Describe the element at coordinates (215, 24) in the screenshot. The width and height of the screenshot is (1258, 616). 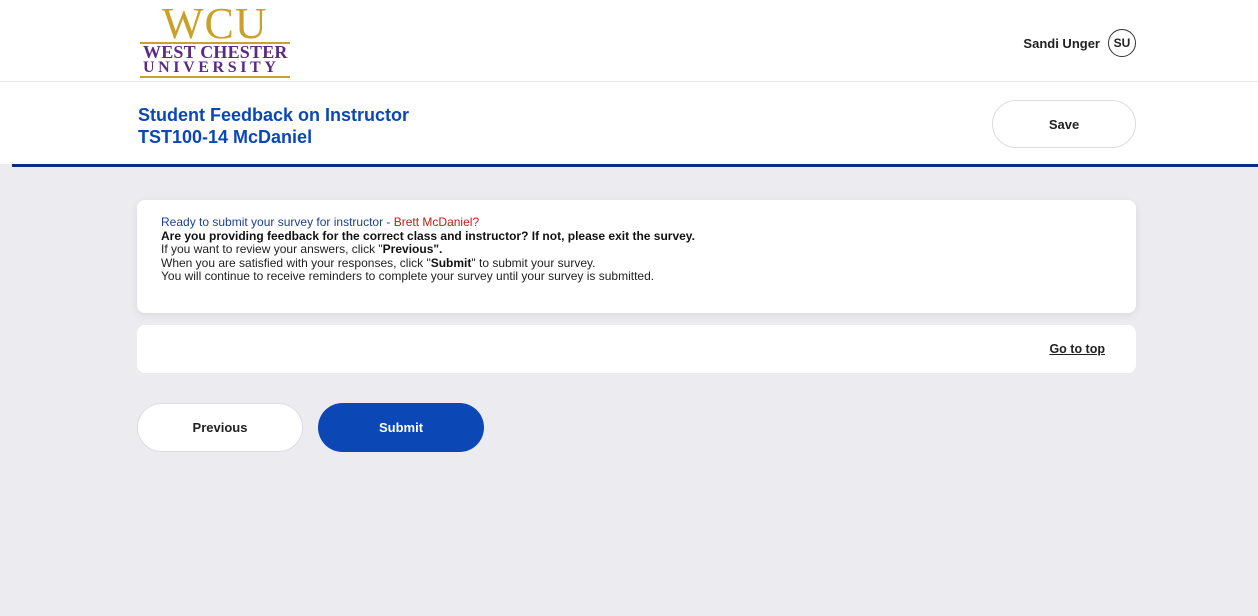
I see `logo-wcu-text: WCU` at that location.